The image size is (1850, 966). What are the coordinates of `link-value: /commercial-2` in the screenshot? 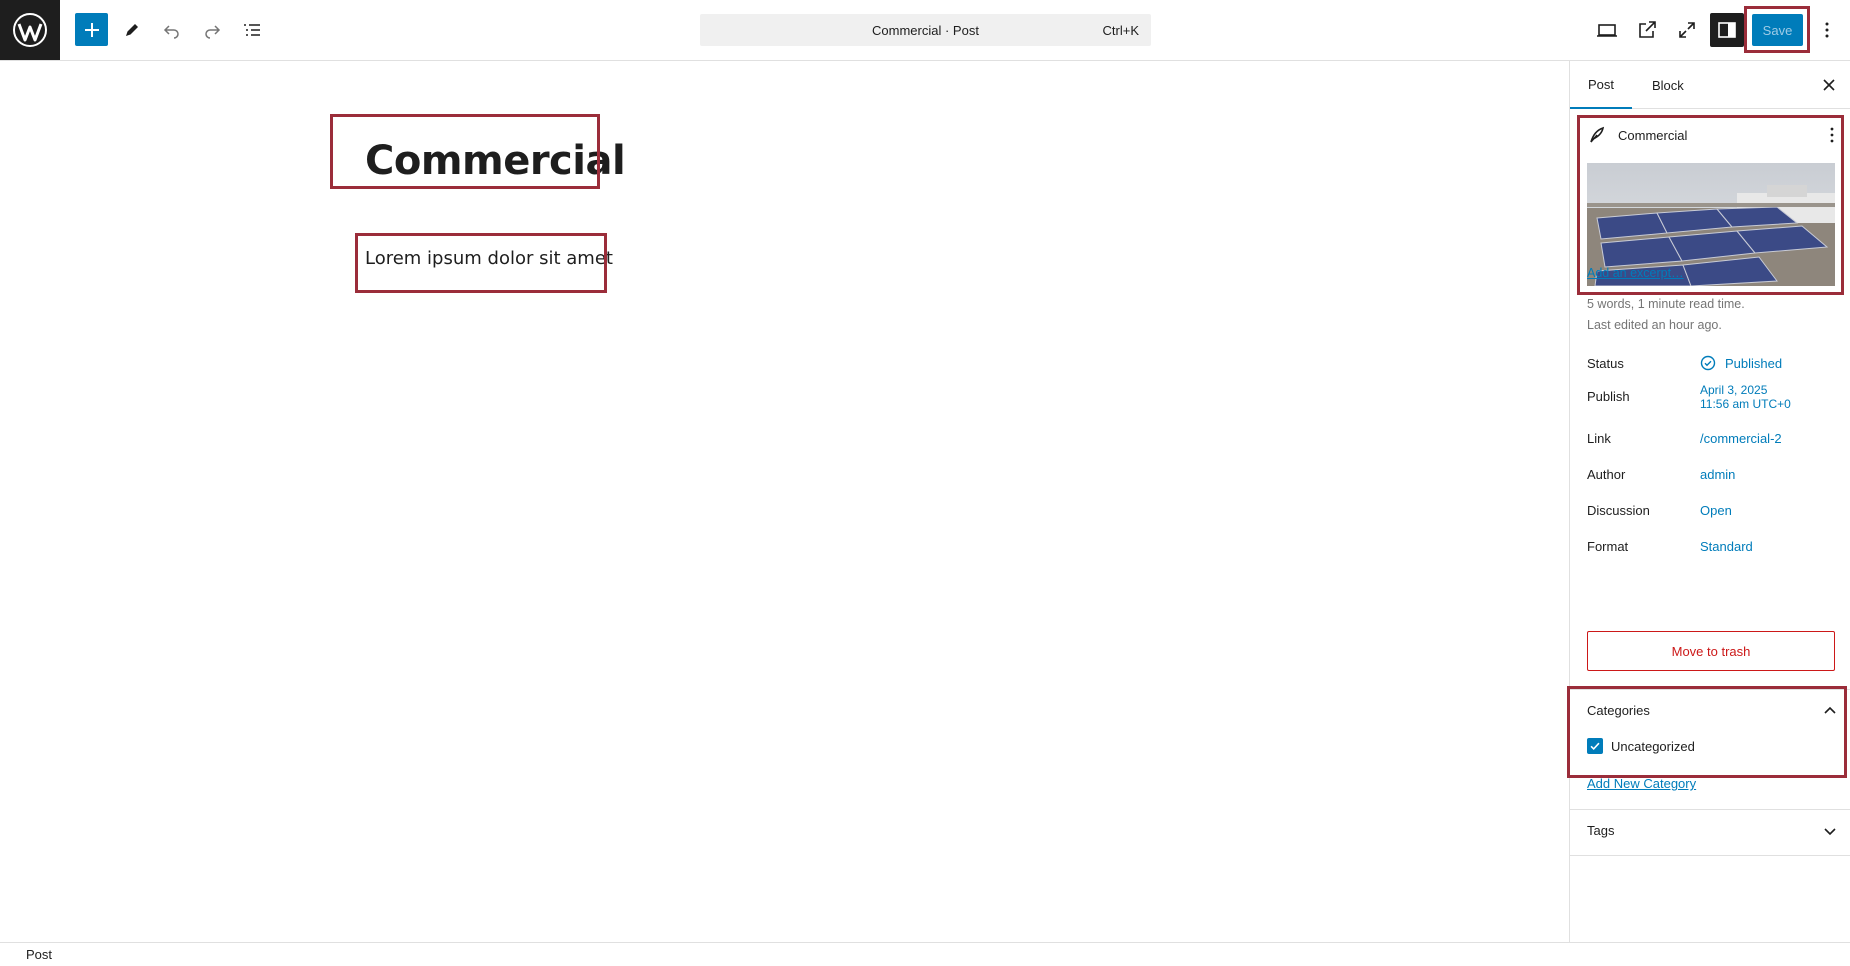 It's located at (1741, 438).